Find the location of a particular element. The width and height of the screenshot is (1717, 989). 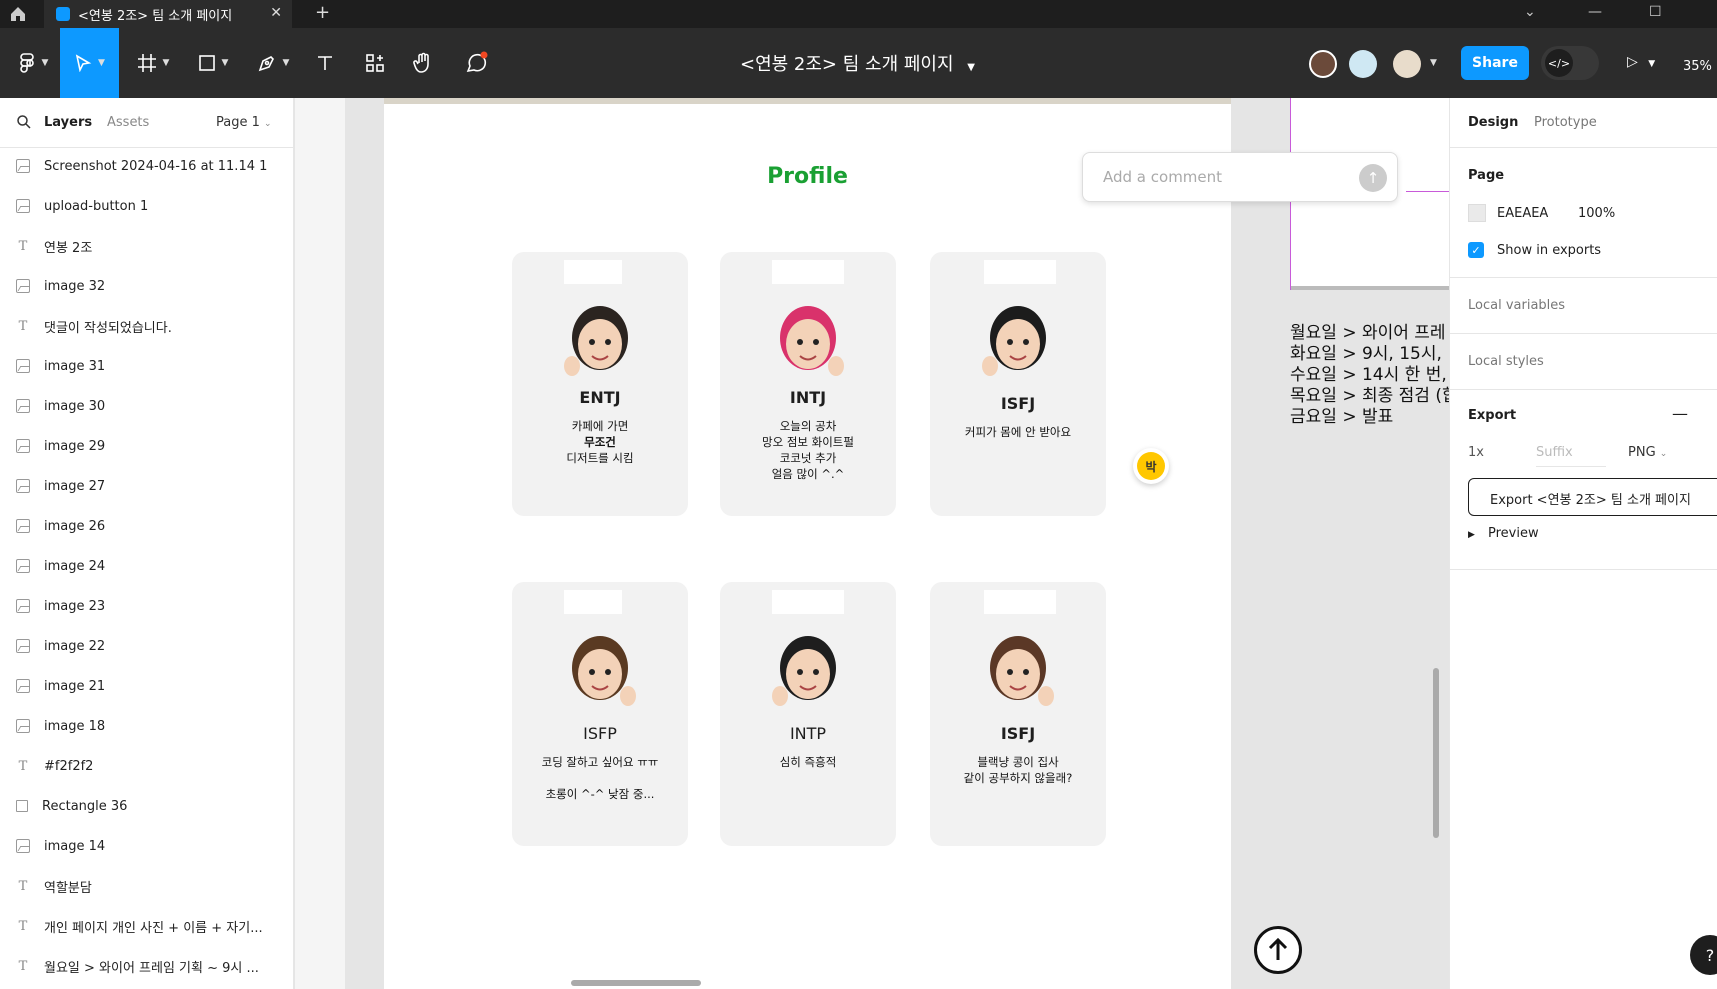

text-tool-button is located at coordinates (325, 63).